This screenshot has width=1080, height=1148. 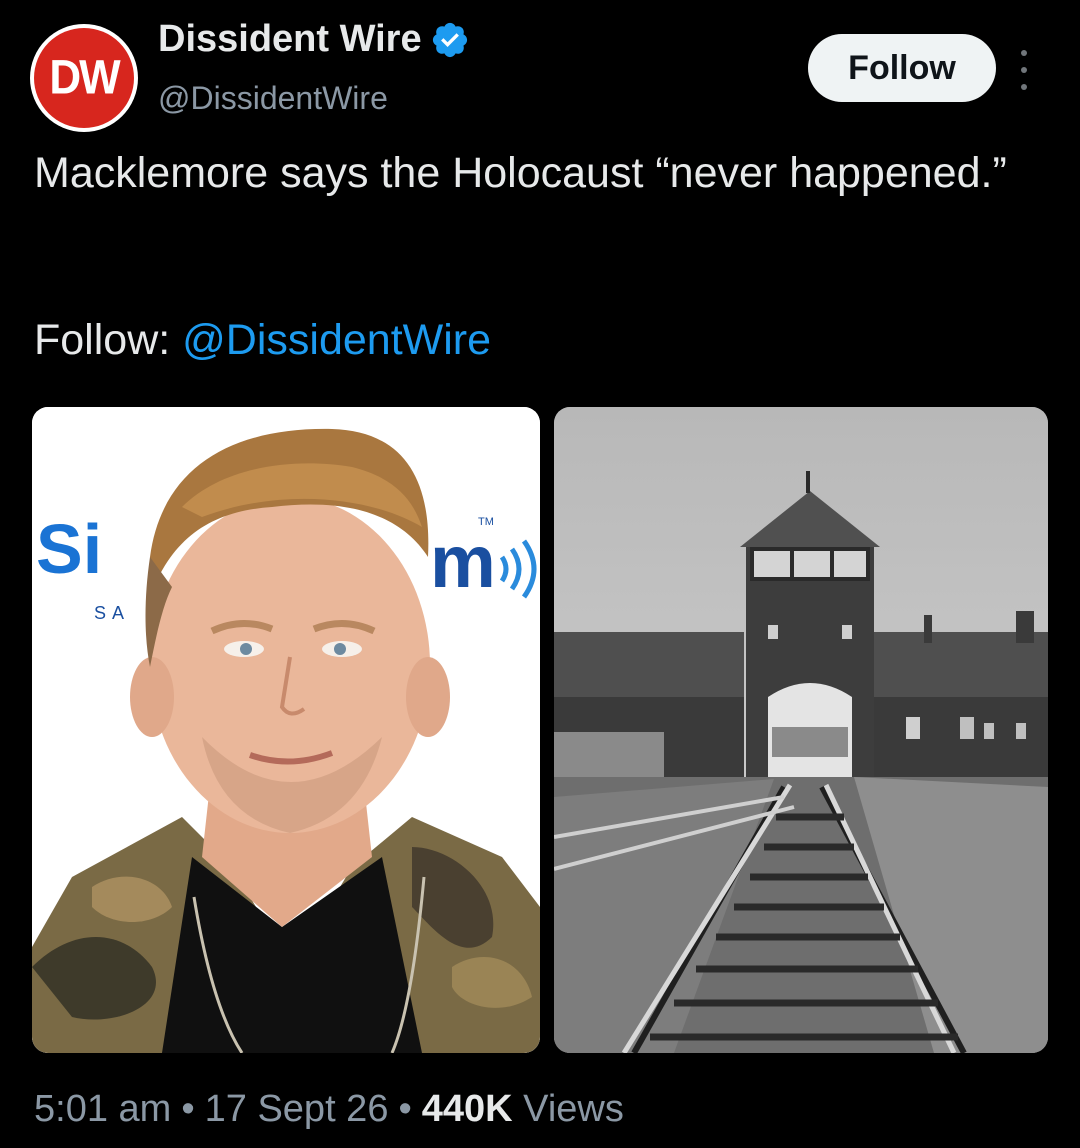 I want to click on views-label-spacer, so click(x=518, y=1109).